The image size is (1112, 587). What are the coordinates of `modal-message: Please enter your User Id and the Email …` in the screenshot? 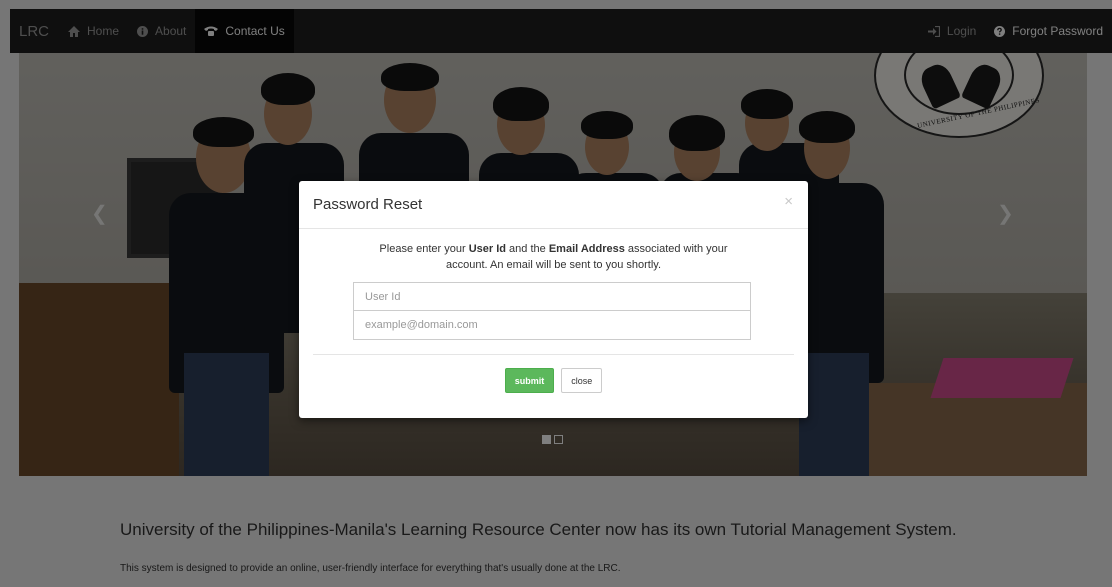 It's located at (553, 257).